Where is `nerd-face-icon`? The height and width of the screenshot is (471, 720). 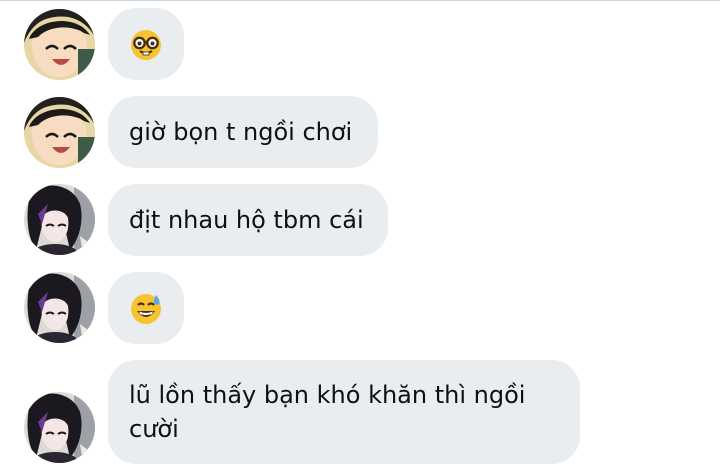
nerd-face-icon is located at coordinates (146, 45).